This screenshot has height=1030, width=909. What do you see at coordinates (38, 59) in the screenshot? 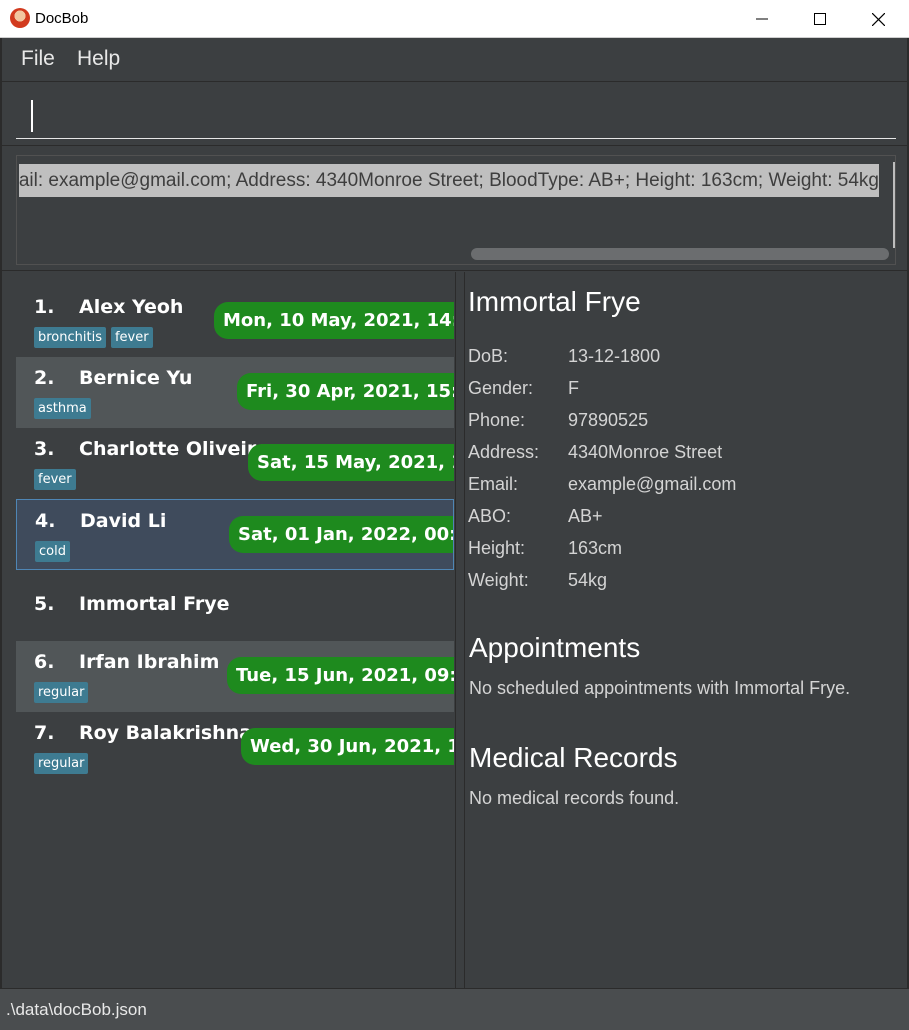
I see `menu-file: File` at bounding box center [38, 59].